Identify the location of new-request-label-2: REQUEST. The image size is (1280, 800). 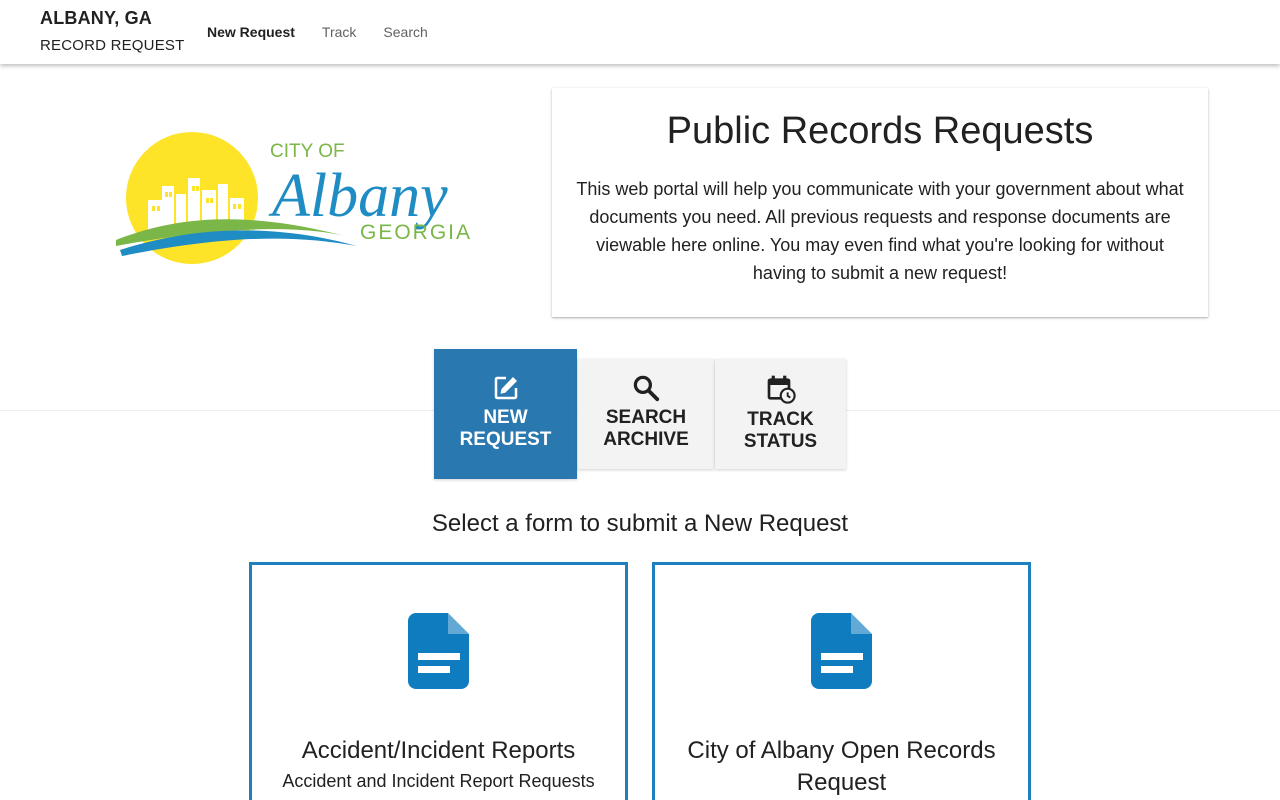
(505, 439).